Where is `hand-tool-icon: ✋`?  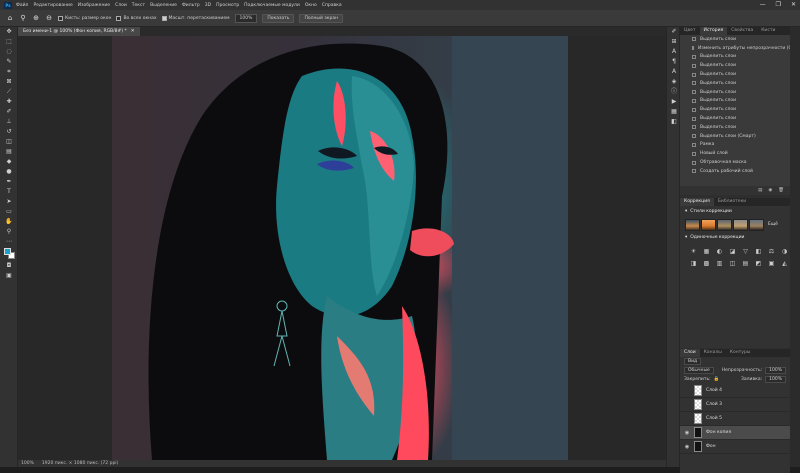 hand-tool-icon: ✋ is located at coordinates (9, 222).